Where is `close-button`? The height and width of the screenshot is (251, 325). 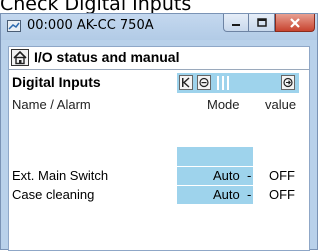
close-button is located at coordinates (295, 23).